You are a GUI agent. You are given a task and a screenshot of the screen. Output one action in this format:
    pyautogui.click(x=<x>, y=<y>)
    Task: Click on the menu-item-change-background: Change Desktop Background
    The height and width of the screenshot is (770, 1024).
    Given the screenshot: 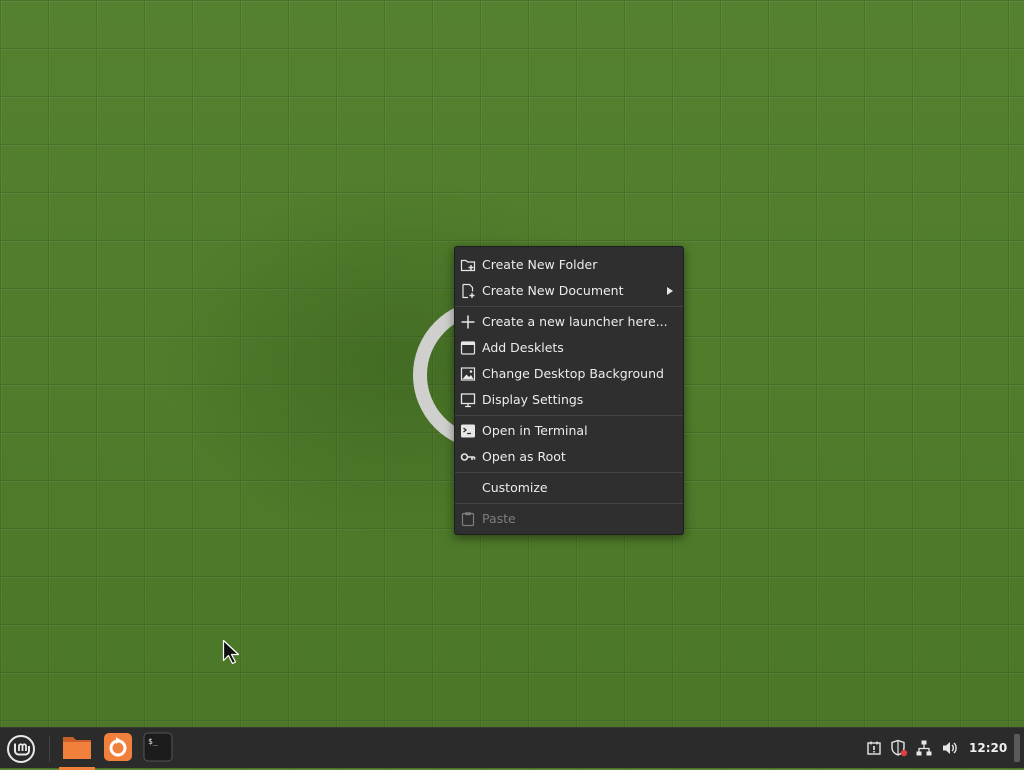 What is the action you would take?
    pyautogui.click(x=569, y=374)
    